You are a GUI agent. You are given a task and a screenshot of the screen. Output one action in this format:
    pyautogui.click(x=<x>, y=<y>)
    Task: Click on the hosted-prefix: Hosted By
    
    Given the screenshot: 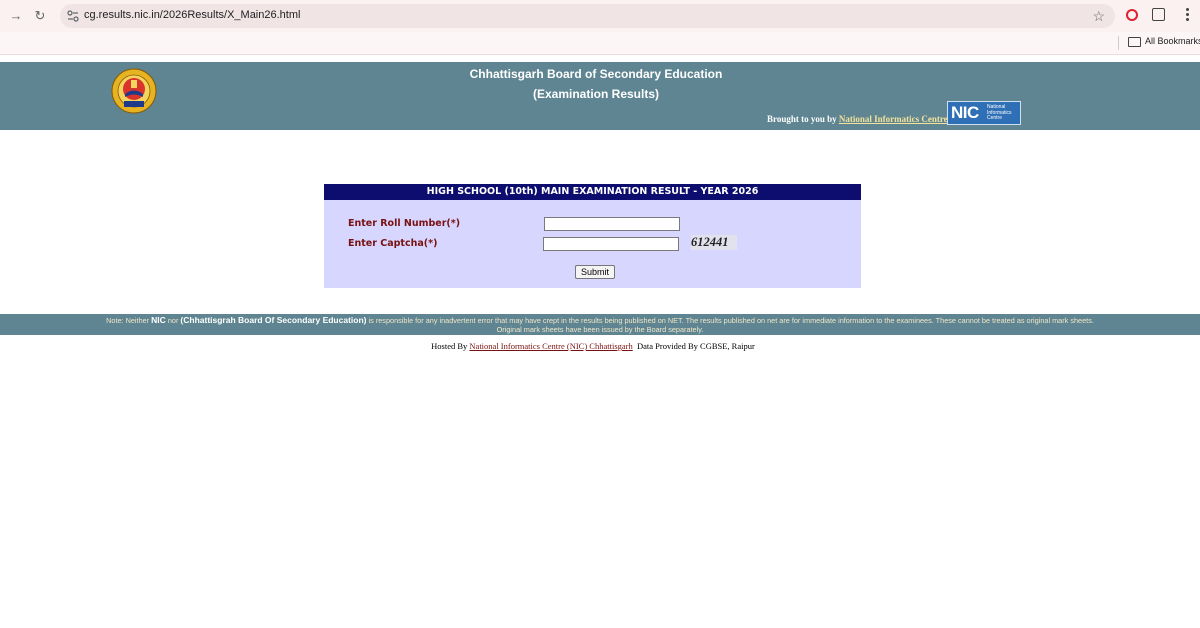 What is the action you would take?
    pyautogui.click(x=449, y=346)
    